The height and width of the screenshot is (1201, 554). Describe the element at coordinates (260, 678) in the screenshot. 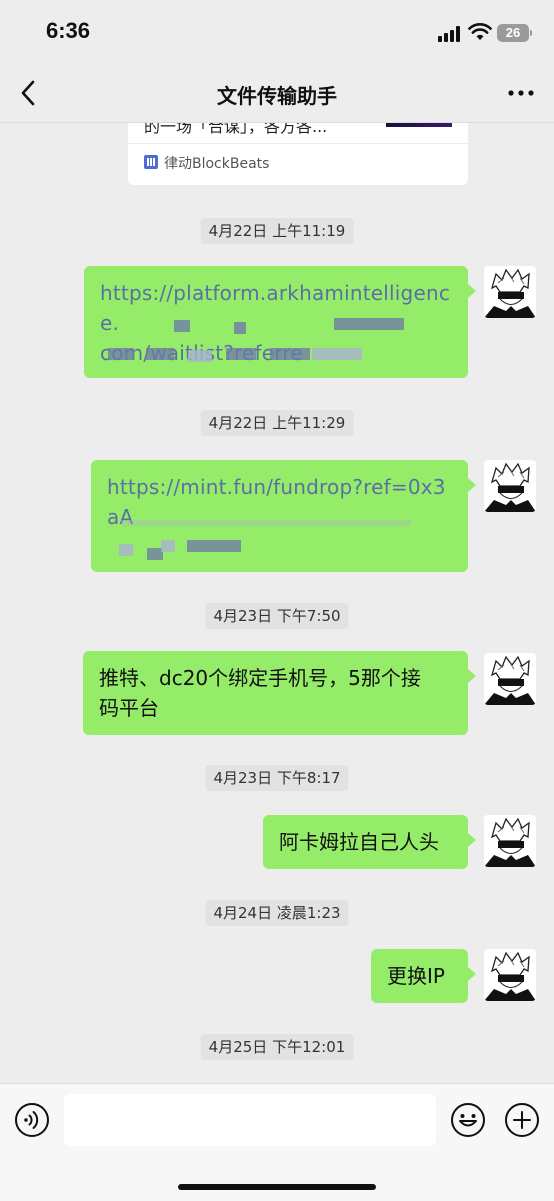

I see `message-text-line: 推特、dc20个绑定手机号，5那个接` at that location.